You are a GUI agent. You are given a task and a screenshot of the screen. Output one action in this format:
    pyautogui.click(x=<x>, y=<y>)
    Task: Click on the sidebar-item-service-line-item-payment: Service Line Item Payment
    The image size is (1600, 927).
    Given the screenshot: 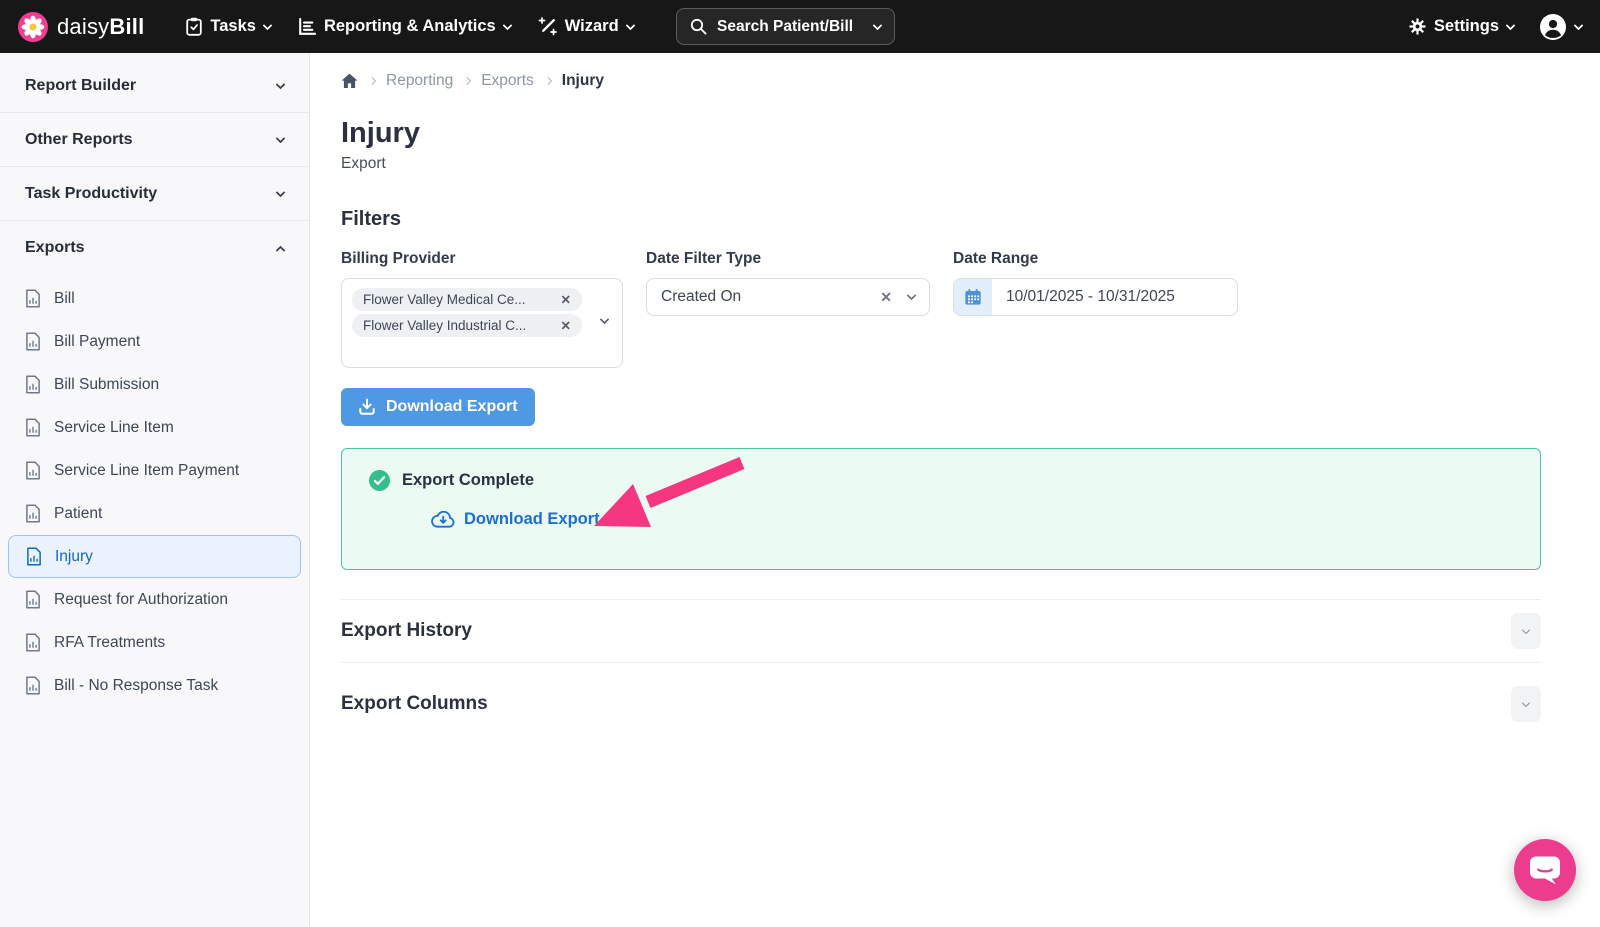 What is the action you would take?
    pyautogui.click(x=154, y=470)
    